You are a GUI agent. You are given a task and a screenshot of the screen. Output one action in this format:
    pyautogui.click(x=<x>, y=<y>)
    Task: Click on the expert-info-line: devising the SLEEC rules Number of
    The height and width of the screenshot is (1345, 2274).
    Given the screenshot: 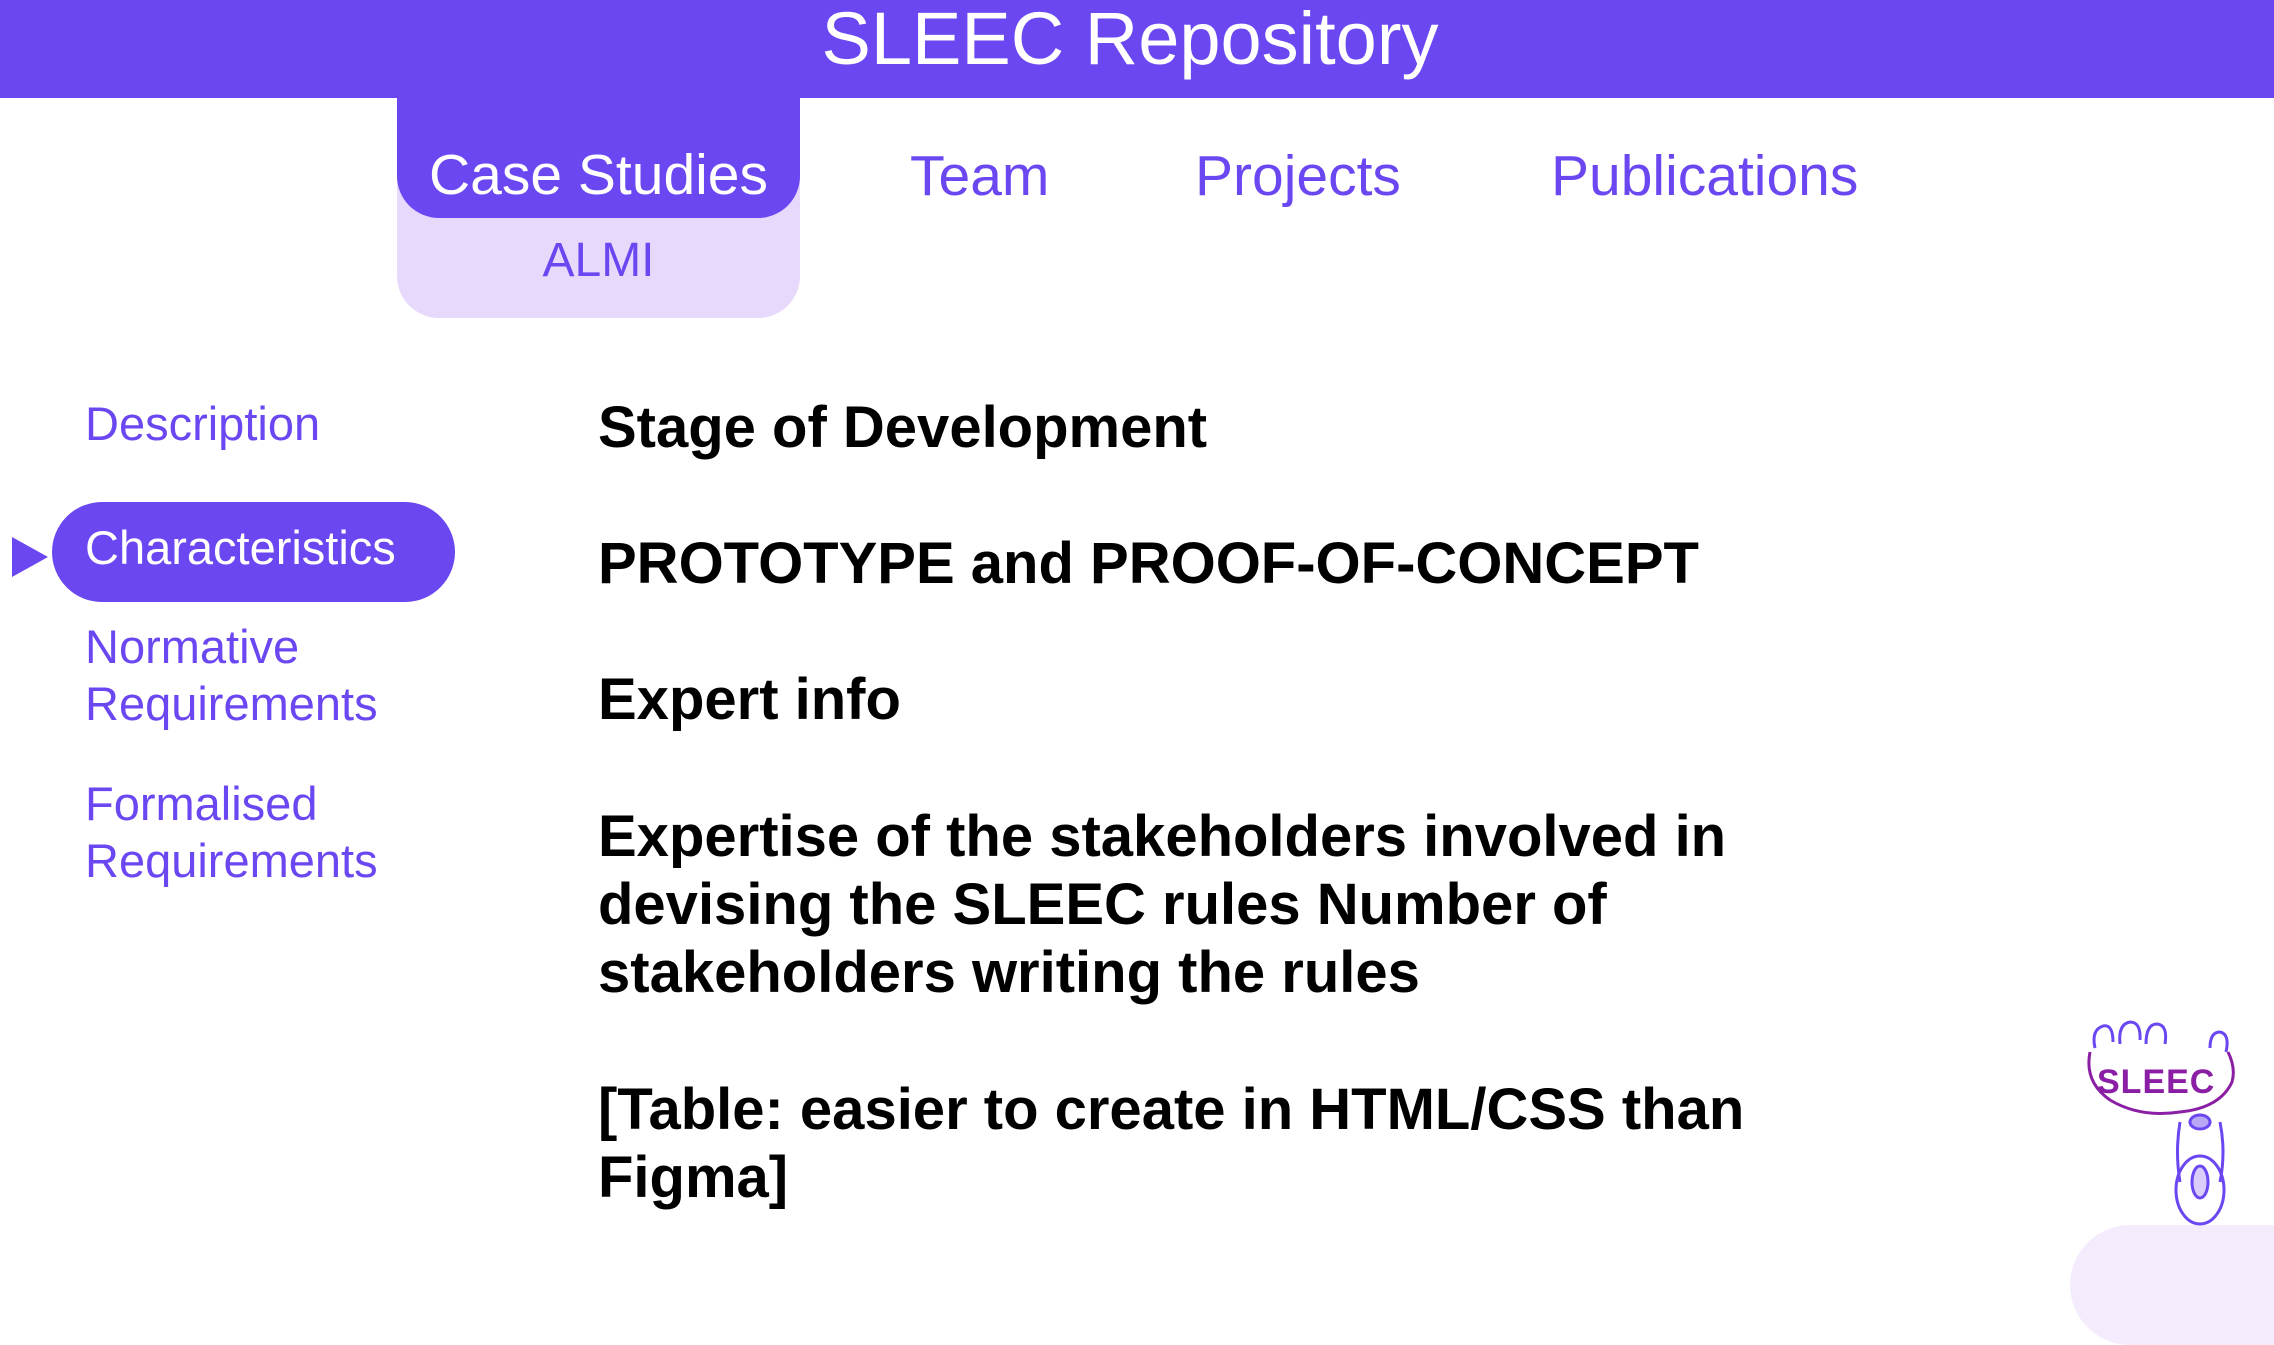 What is the action you would take?
    pyautogui.click(x=1102, y=904)
    